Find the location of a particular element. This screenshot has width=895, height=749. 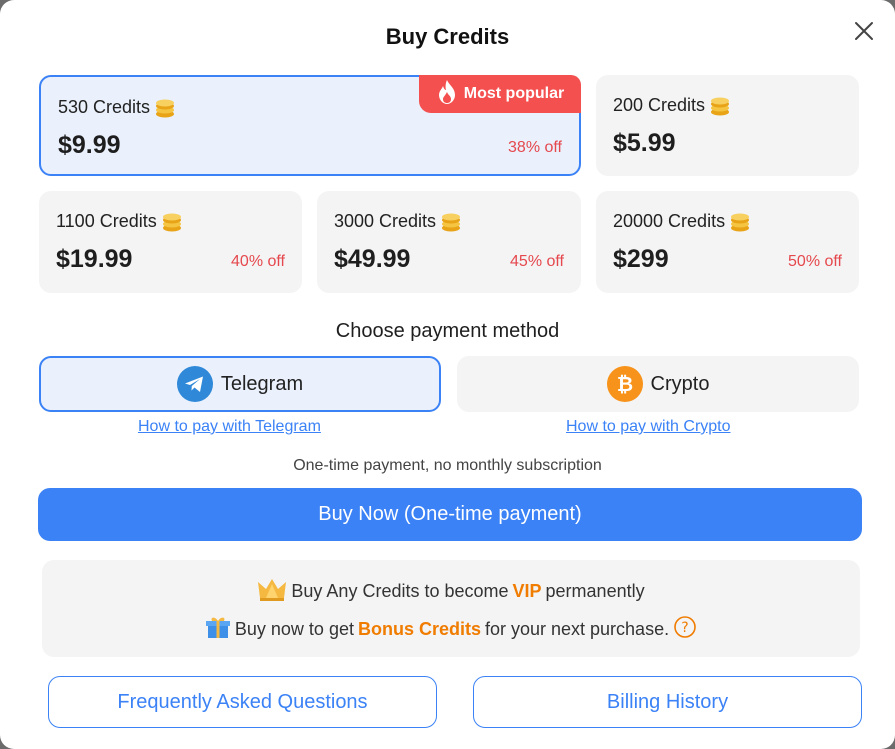

package-card-1100: 1100 Credits $19.99 40% off is located at coordinates (170, 242).